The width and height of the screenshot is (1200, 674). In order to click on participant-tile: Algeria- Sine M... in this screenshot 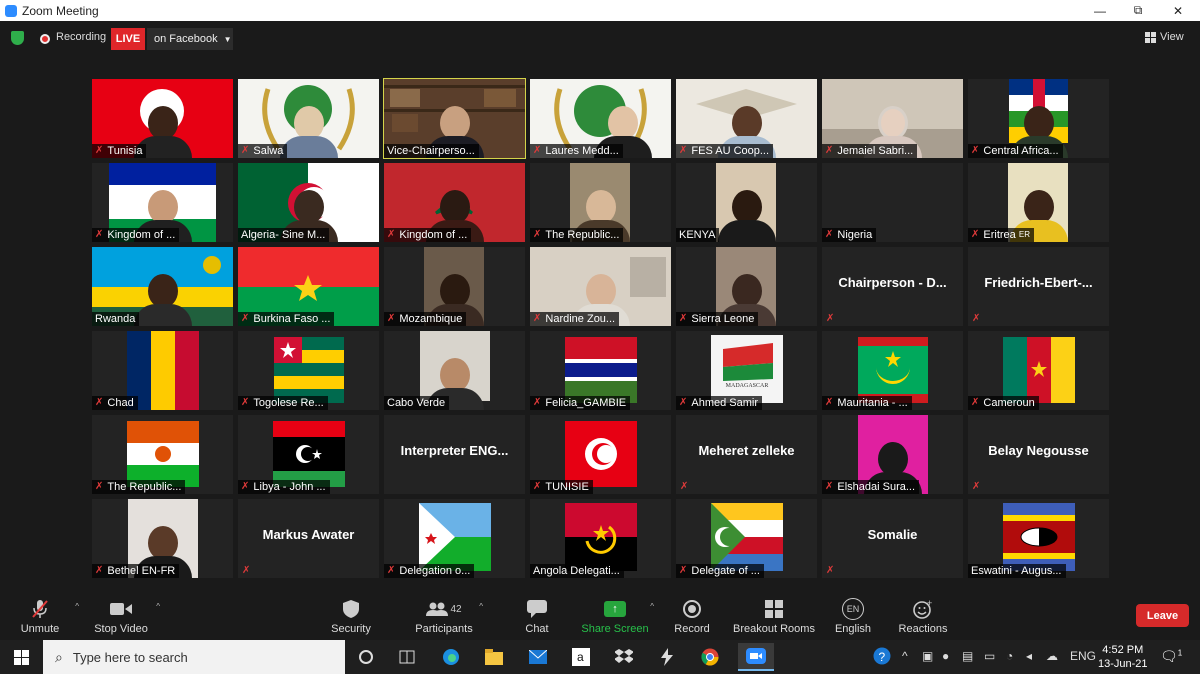, I will do `click(308, 202)`.